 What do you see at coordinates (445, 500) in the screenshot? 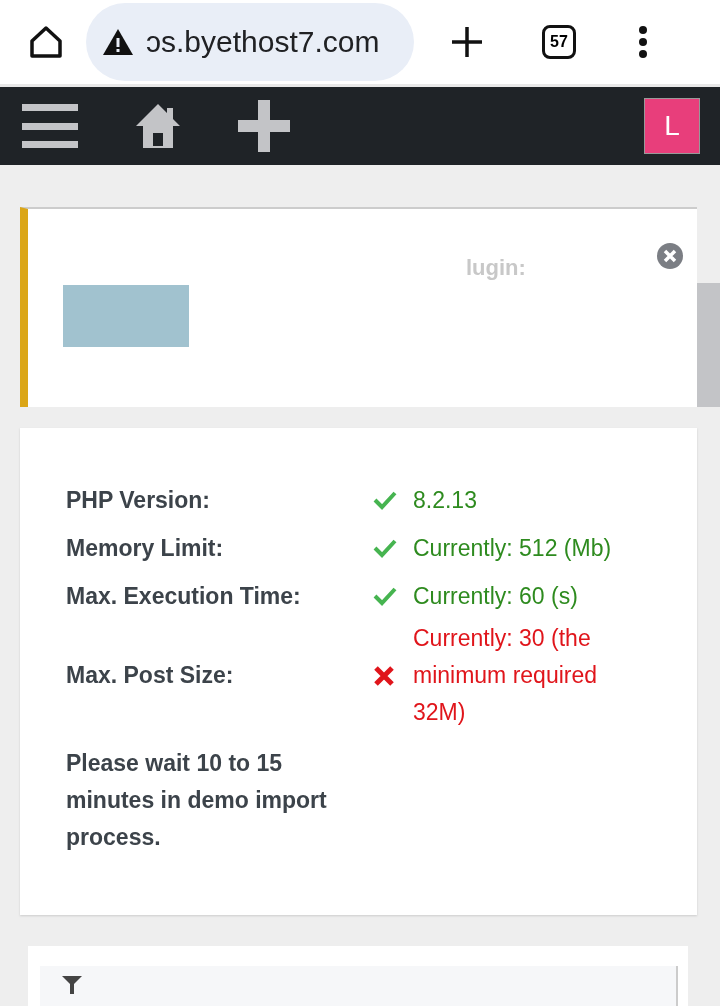
I see `requirement-value: 8.2.13` at bounding box center [445, 500].